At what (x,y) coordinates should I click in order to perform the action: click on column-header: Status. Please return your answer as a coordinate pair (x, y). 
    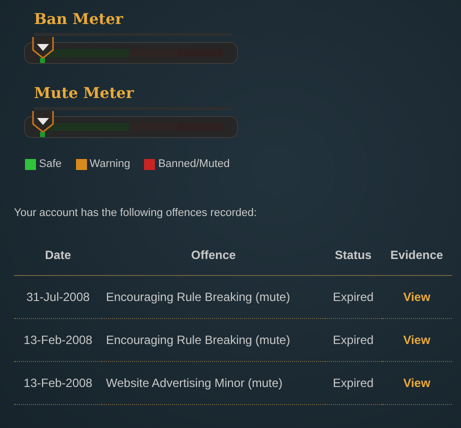
    Looking at the image, I should click on (353, 255).